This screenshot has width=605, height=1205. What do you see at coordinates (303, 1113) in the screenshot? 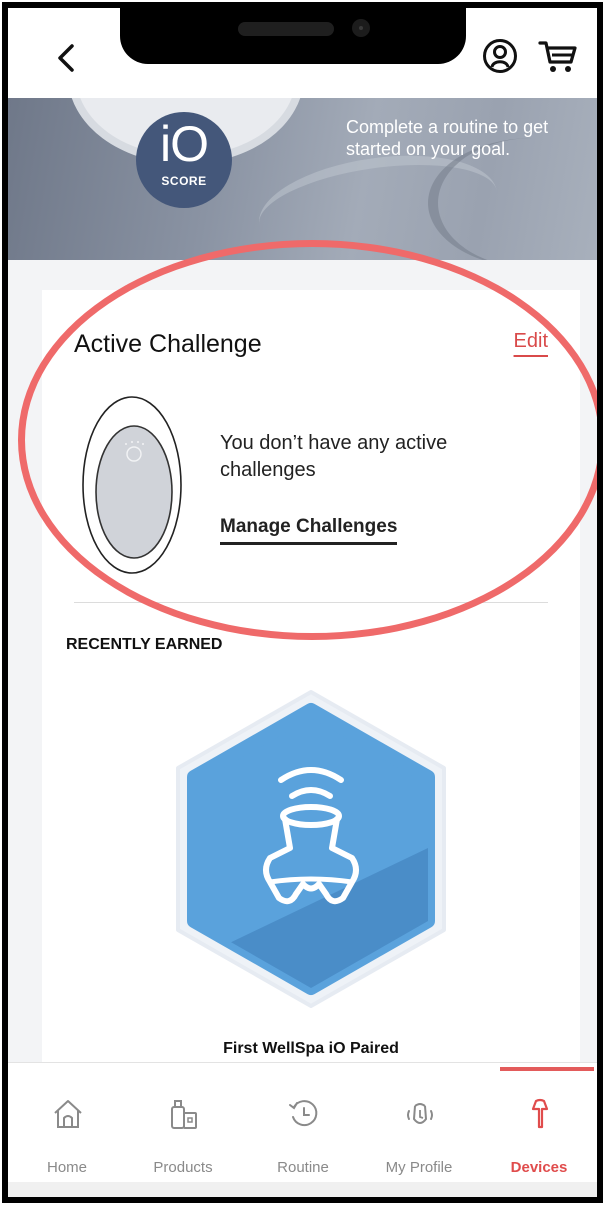
I see `routine-icon` at bounding box center [303, 1113].